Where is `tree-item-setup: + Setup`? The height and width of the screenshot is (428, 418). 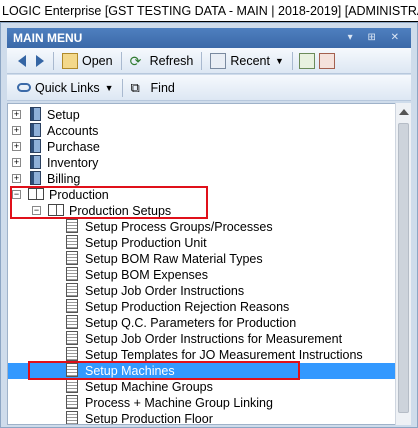 tree-item-setup: + Setup is located at coordinates (45, 115).